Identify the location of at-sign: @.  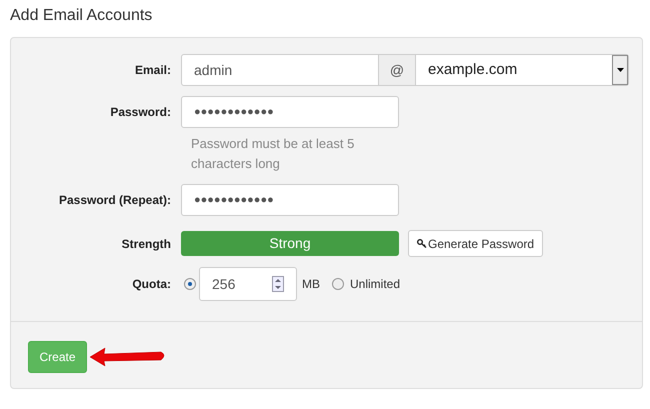
(397, 70).